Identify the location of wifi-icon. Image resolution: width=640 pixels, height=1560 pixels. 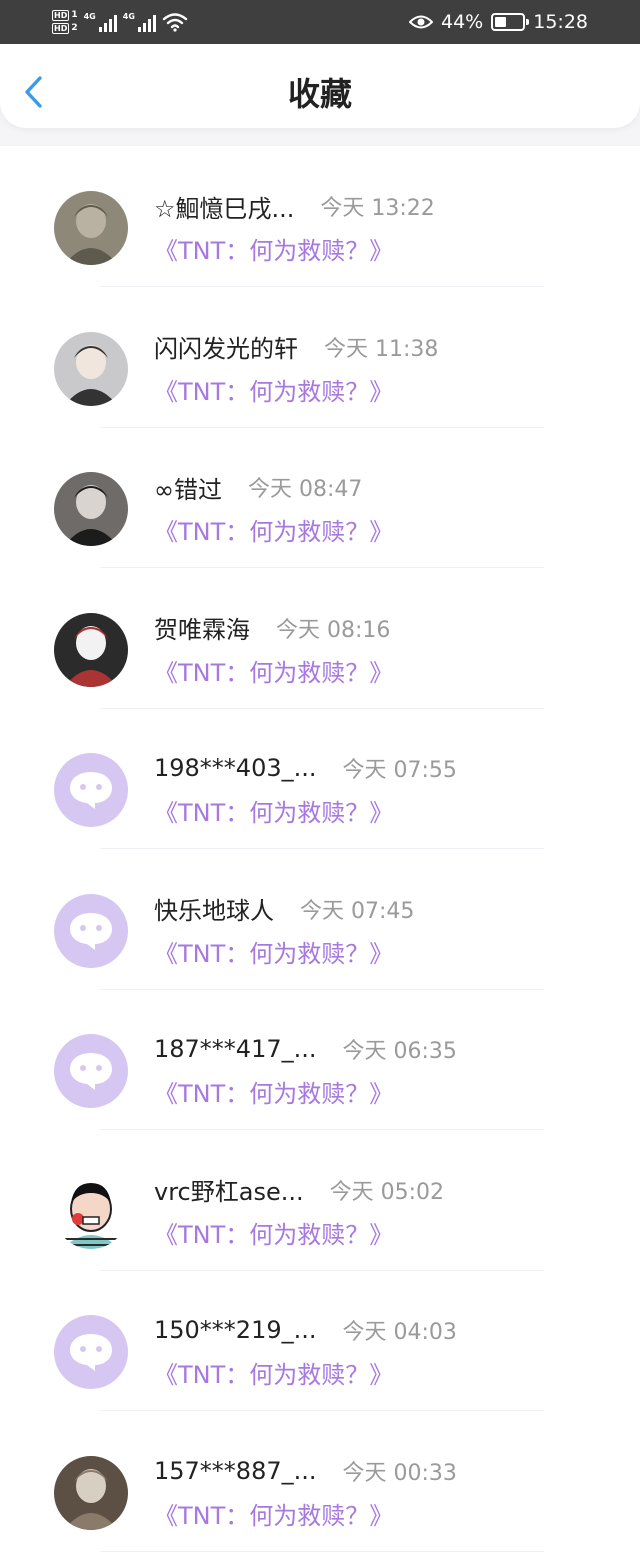
(175, 22).